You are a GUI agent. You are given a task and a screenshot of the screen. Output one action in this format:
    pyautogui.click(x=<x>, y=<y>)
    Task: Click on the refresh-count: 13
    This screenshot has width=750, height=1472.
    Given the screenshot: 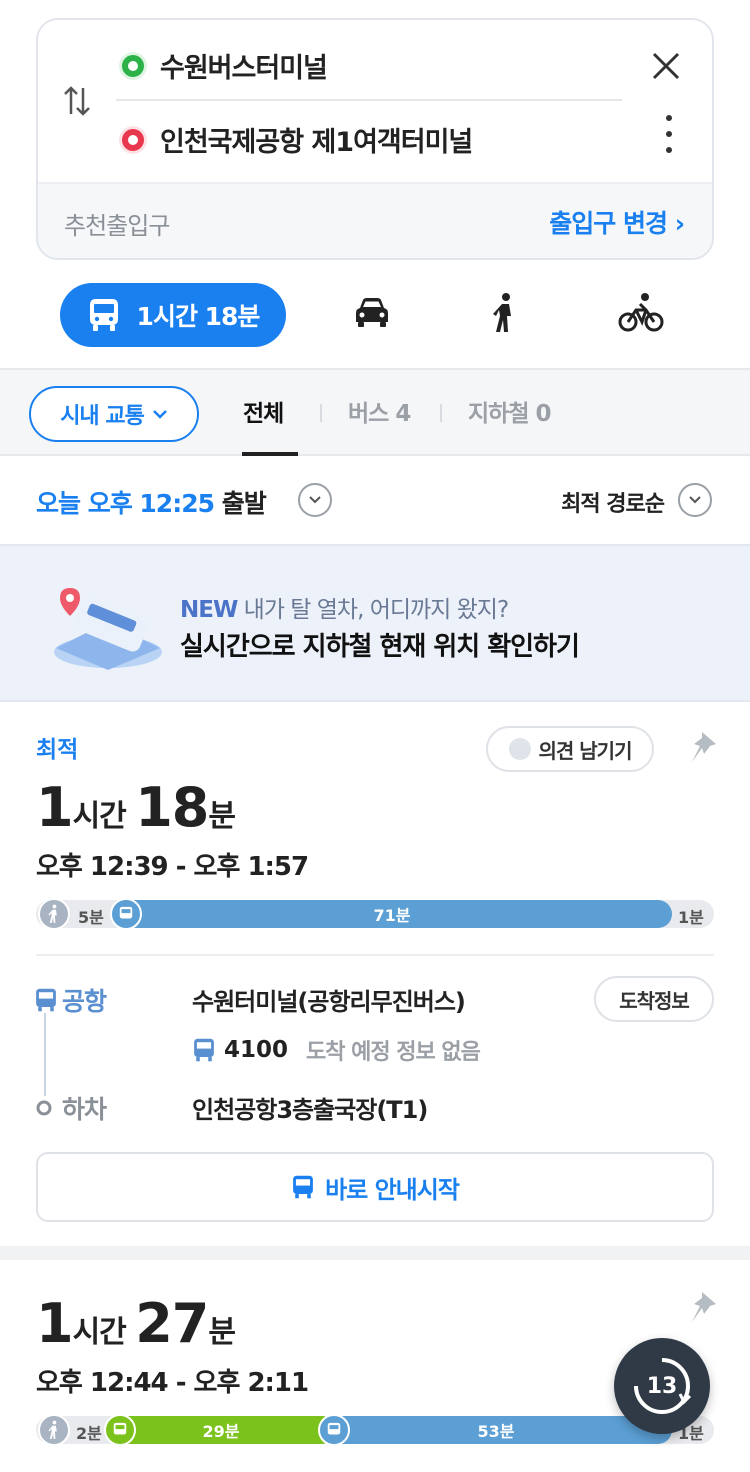 What is the action you would take?
    pyautogui.click(x=662, y=1386)
    